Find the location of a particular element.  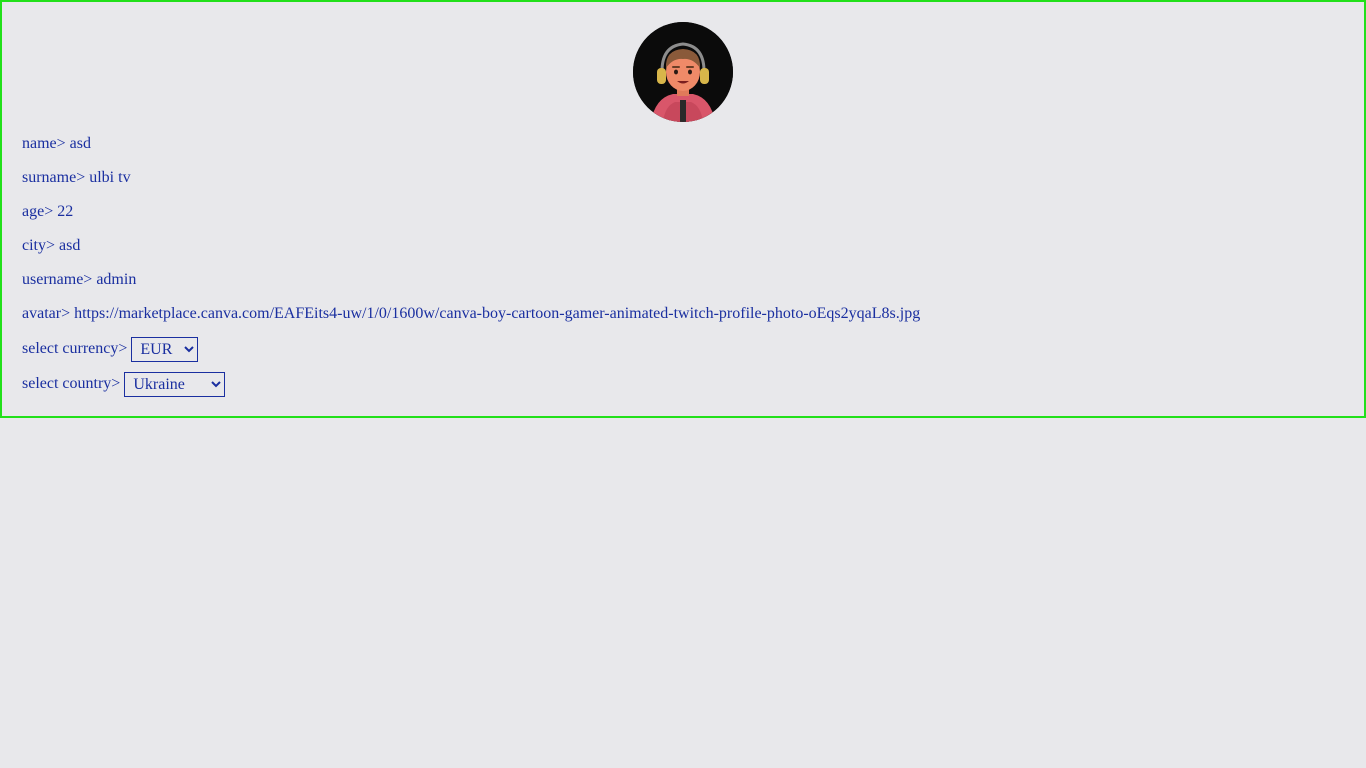

avatar is located at coordinates (683, 72).